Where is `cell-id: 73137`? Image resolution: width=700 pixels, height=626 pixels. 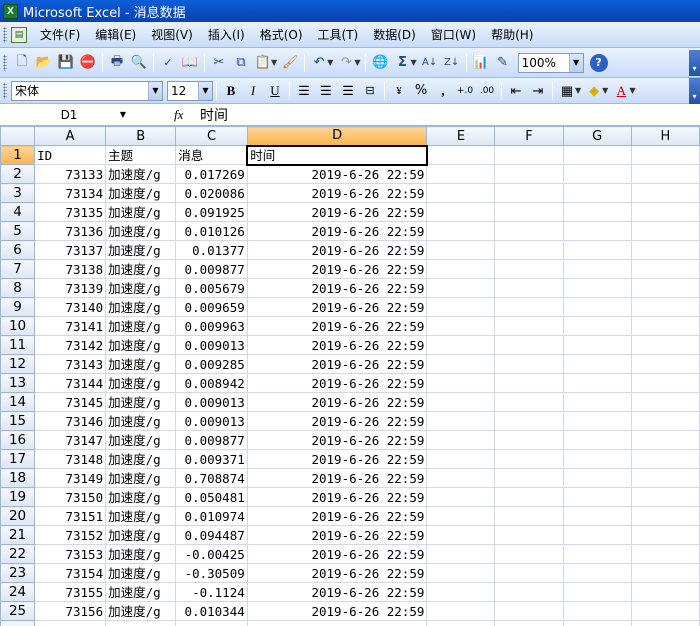
cell-id: 73137 is located at coordinates (70, 250).